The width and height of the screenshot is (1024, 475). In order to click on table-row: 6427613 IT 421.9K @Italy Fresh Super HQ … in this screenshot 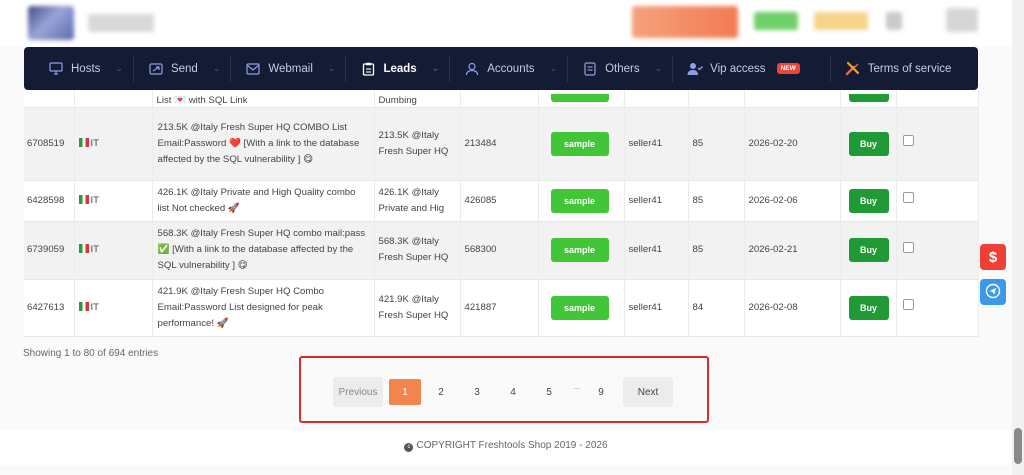, I will do `click(501, 307)`.